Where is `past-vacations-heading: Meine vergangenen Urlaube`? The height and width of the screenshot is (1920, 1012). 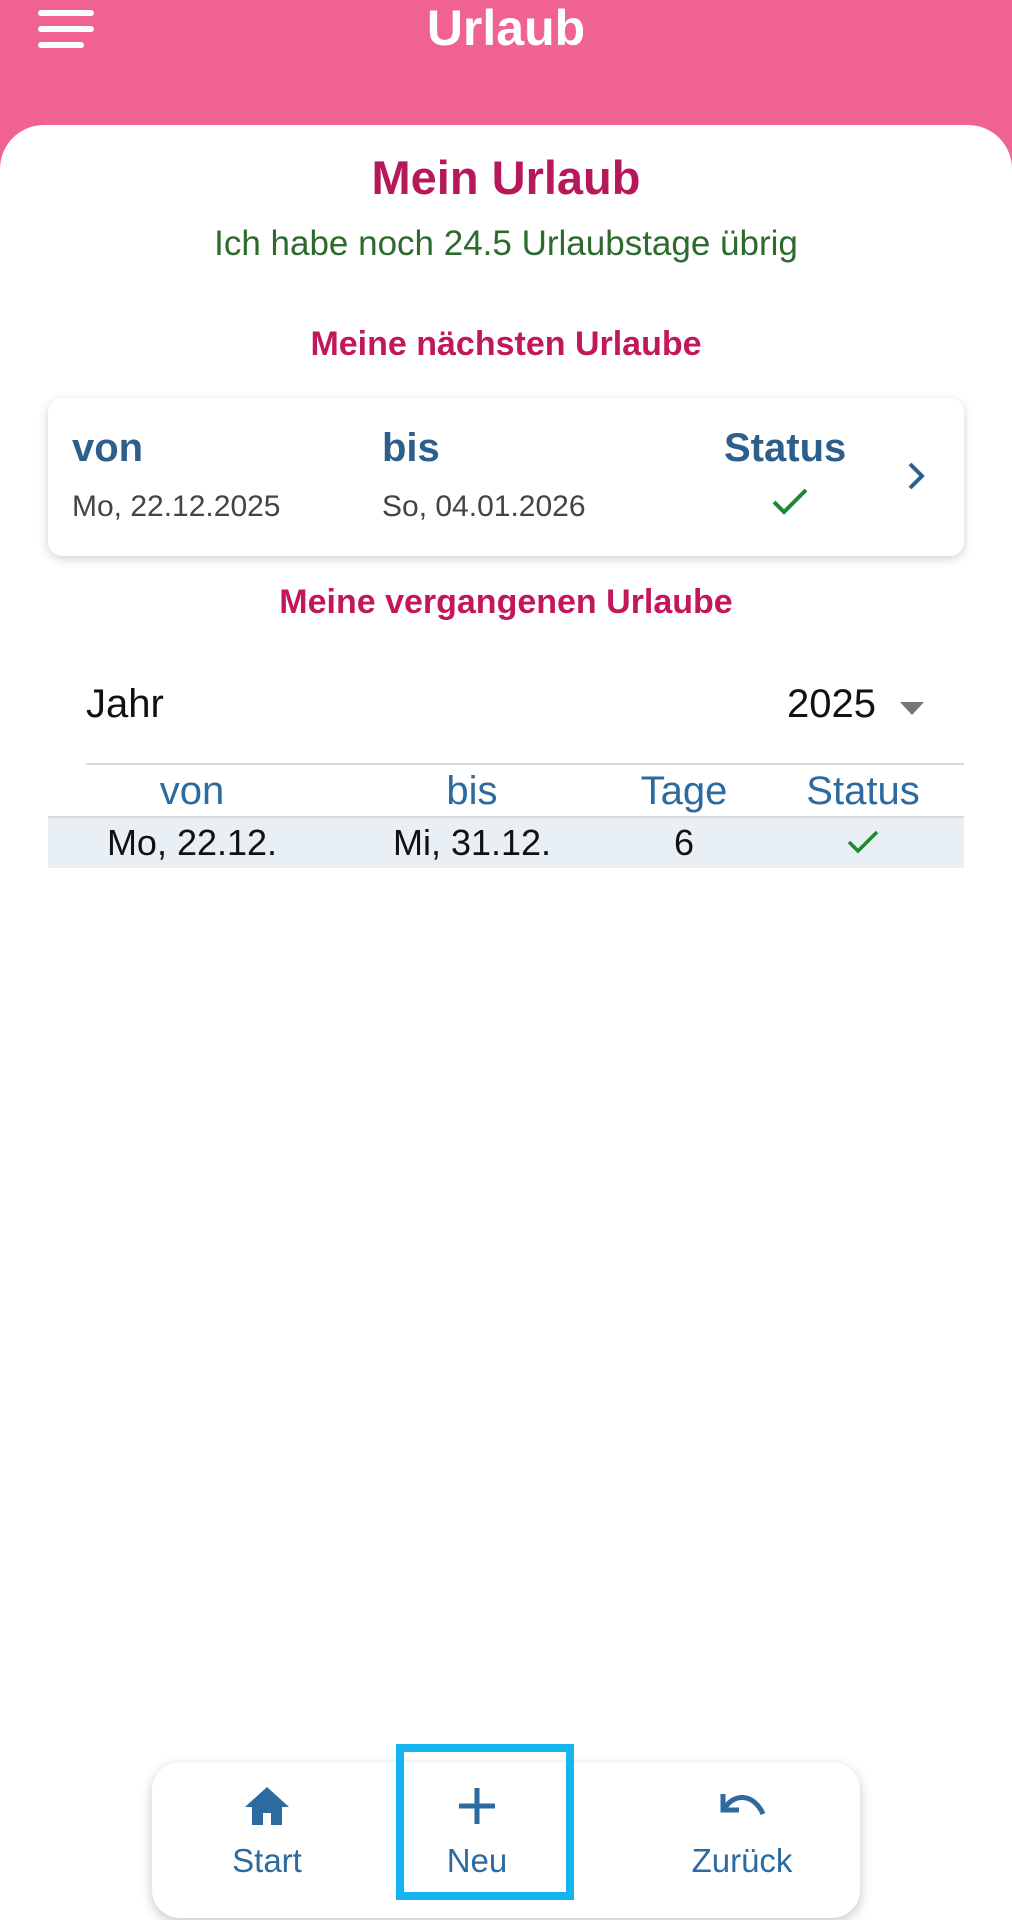
past-vacations-heading: Meine vergangenen Urlaube is located at coordinates (506, 602).